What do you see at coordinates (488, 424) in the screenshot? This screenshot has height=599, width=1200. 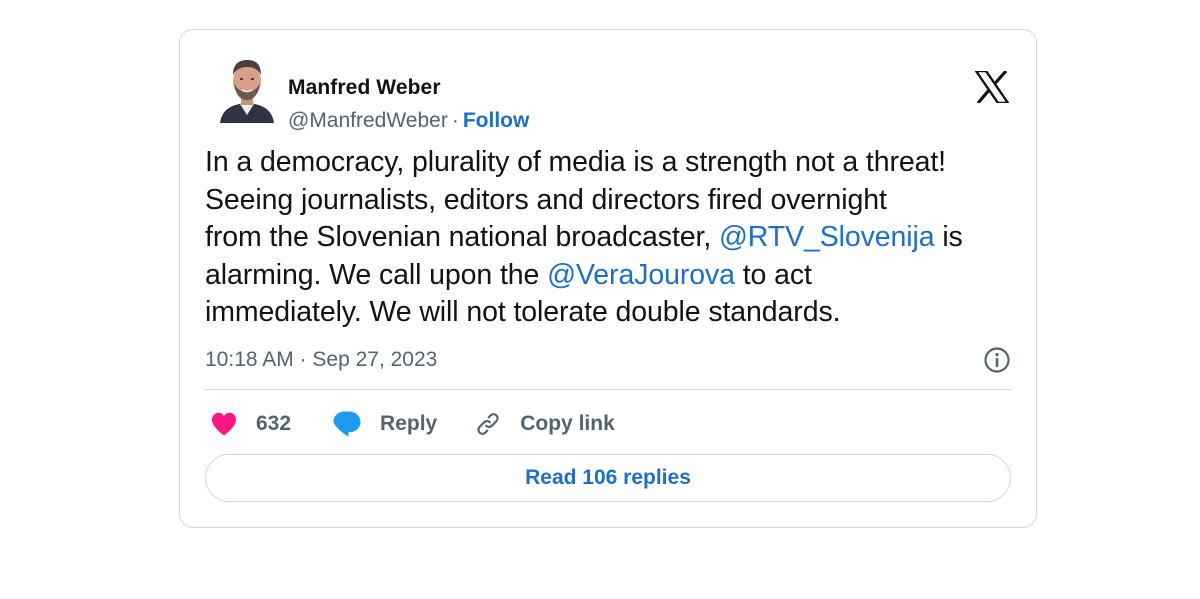 I see `link-icon` at bounding box center [488, 424].